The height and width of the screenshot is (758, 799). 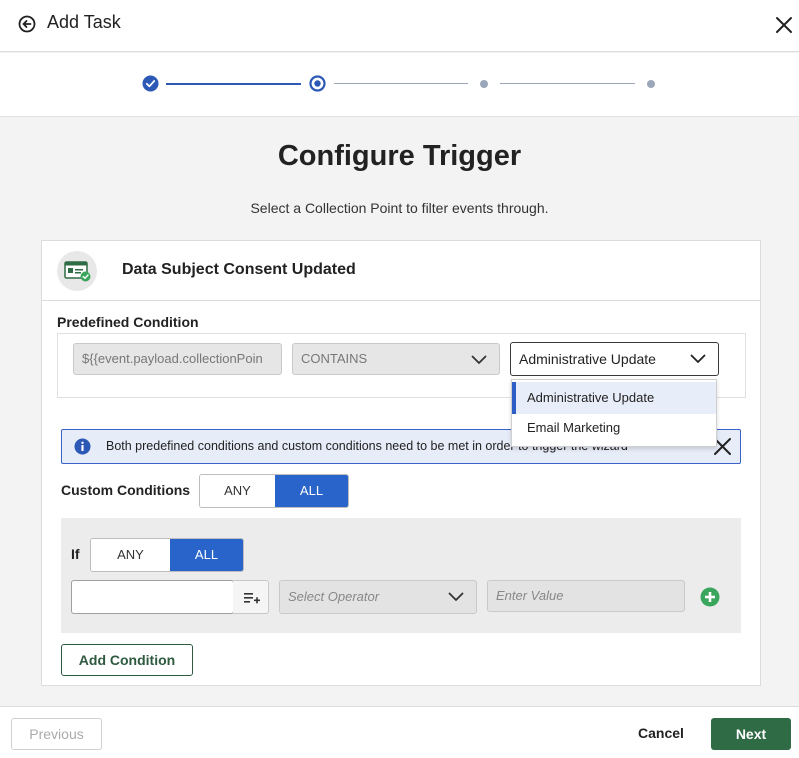 What do you see at coordinates (56, 734) in the screenshot?
I see `previous-button: Previous` at bounding box center [56, 734].